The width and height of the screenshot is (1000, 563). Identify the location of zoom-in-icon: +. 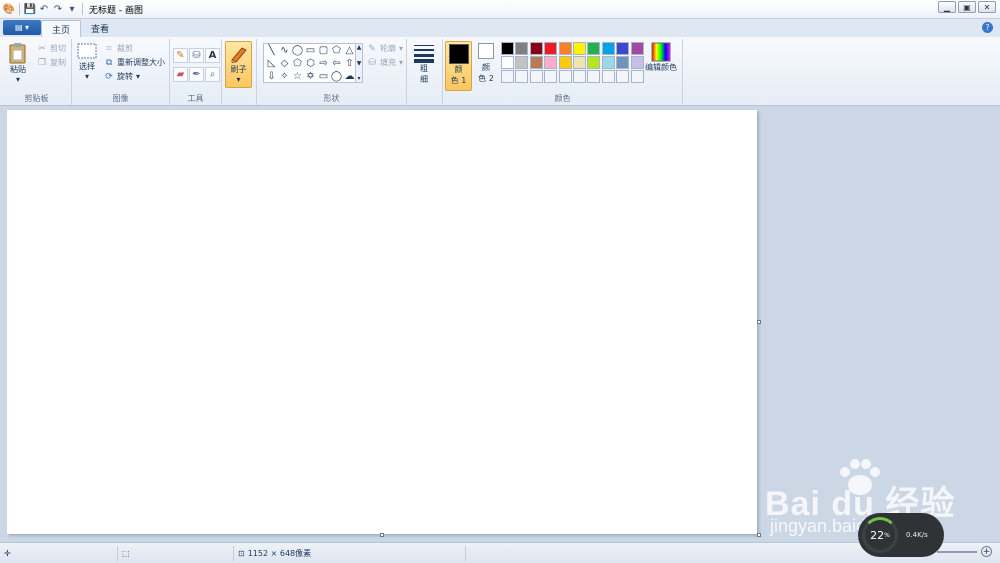
(986, 551).